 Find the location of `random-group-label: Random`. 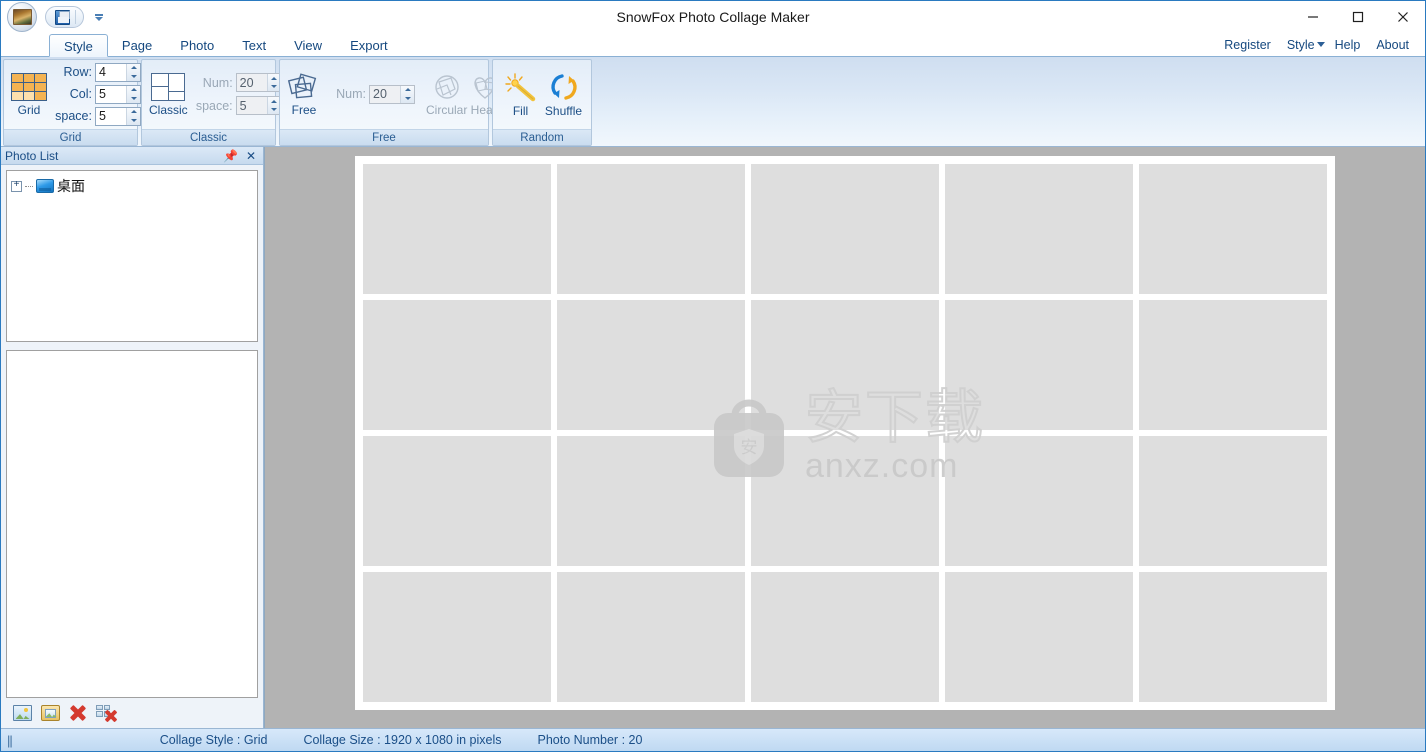

random-group-label: Random is located at coordinates (542, 137).